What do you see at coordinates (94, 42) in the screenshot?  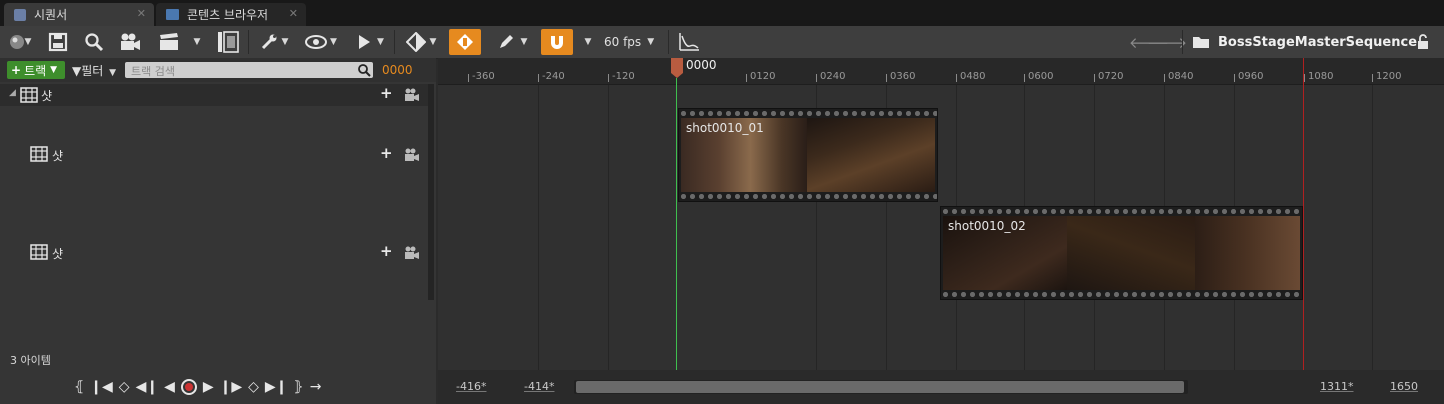 I see `find-button` at bounding box center [94, 42].